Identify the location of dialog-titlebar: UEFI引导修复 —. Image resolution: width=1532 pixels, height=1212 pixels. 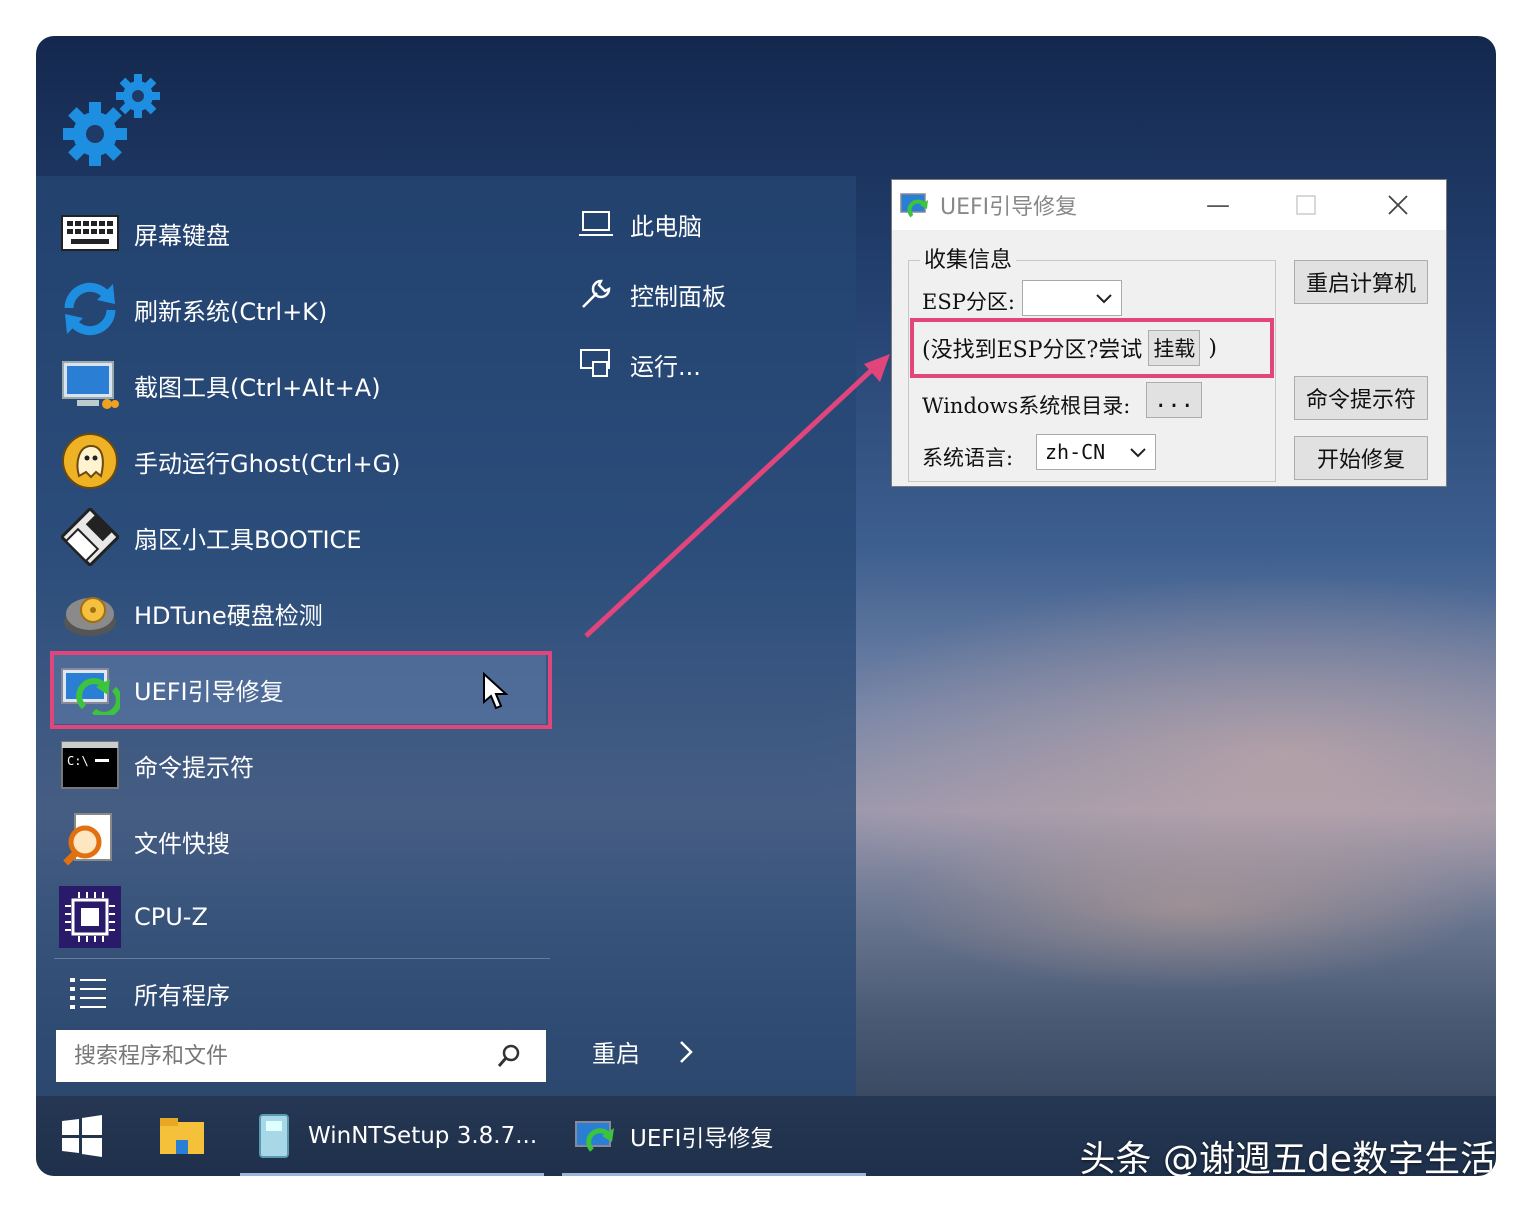
(1169, 205).